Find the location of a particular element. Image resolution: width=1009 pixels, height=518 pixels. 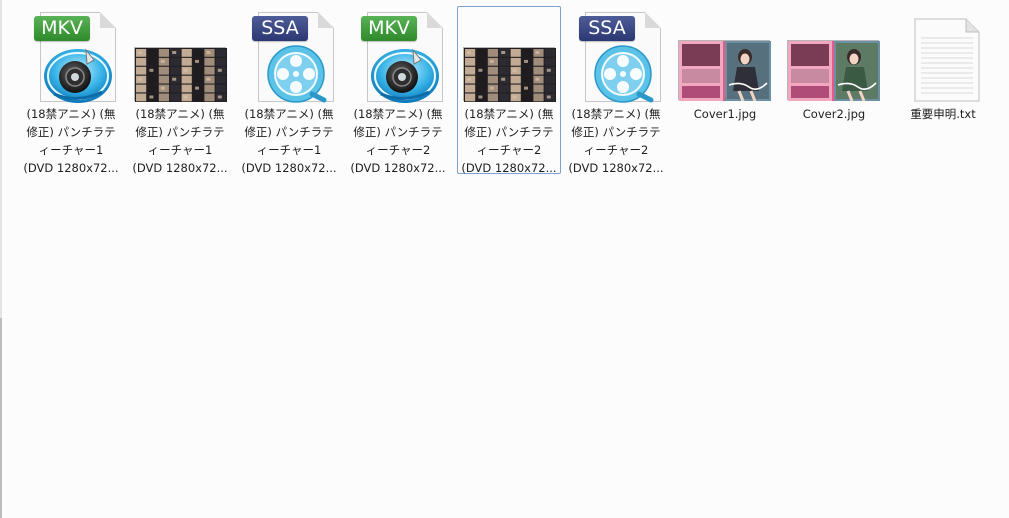

file-item: Cover1.jpg is located at coordinates (725, 90).